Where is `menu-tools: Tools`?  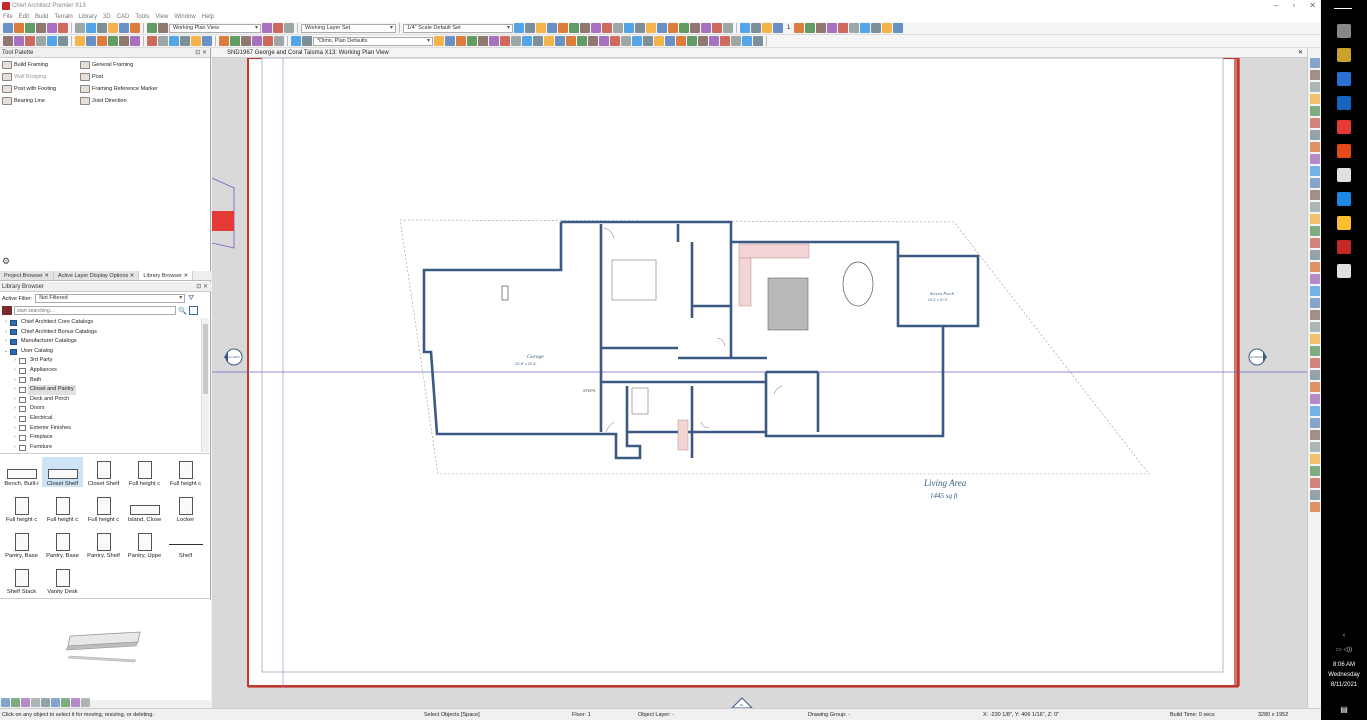 menu-tools: Tools is located at coordinates (142, 17).